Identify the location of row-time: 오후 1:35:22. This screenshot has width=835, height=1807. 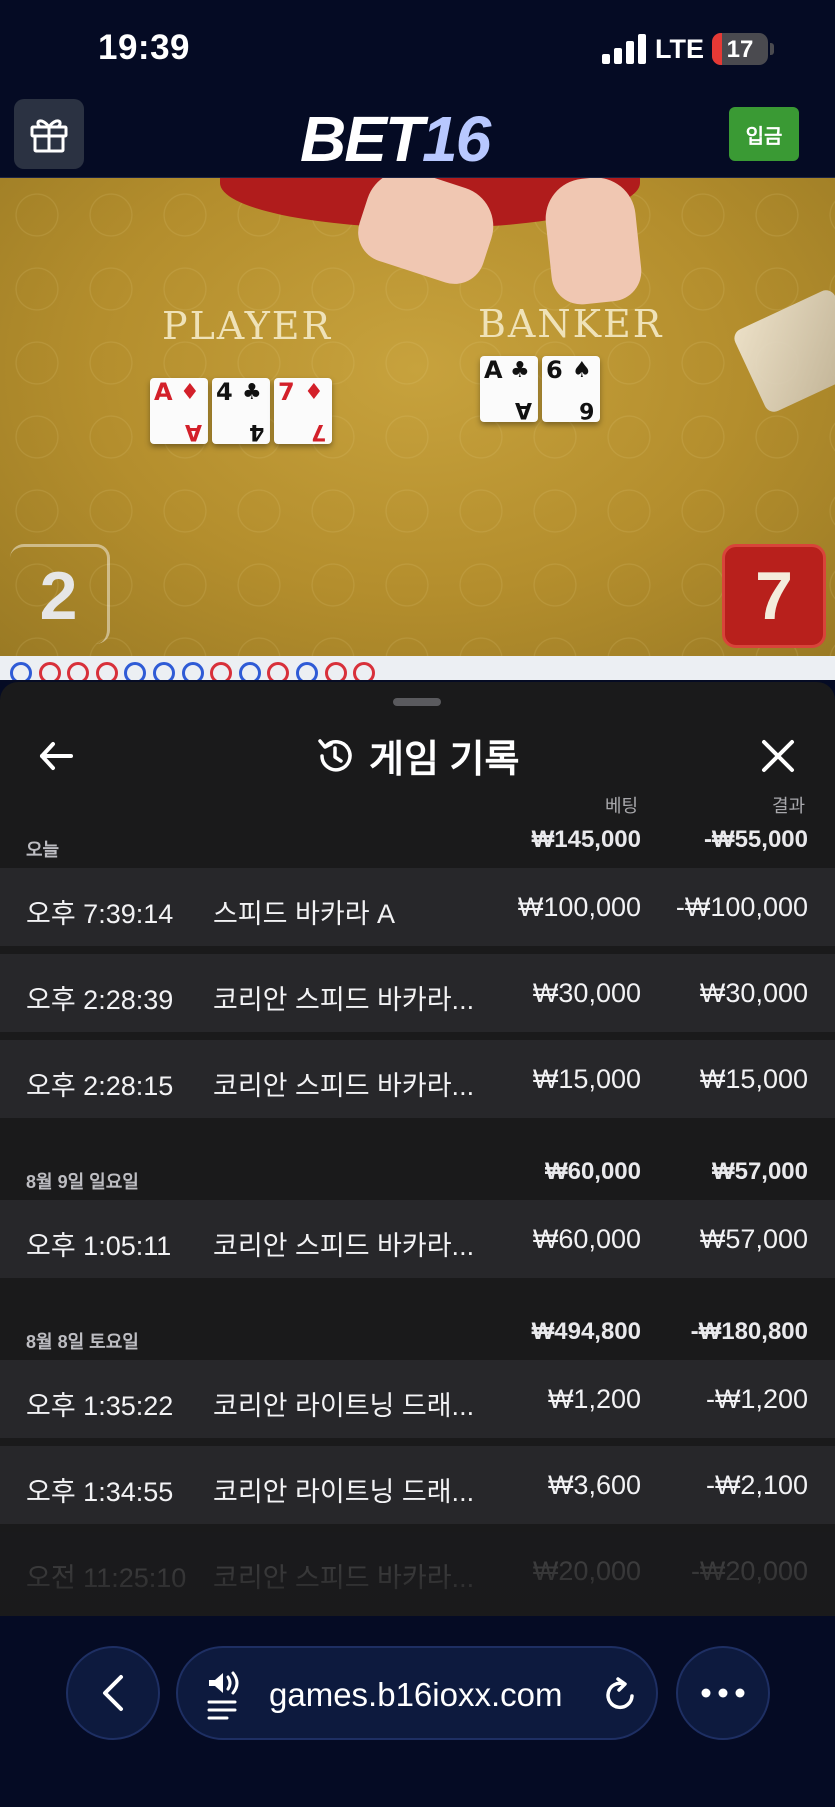
(100, 1406).